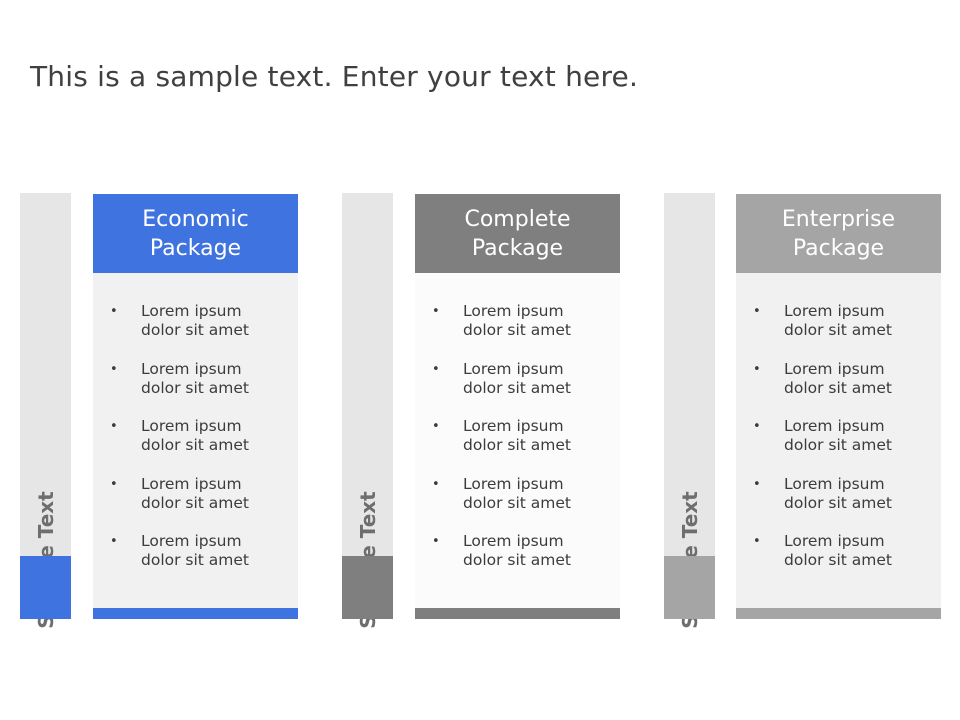  What do you see at coordinates (367, 411) in the screenshot?
I see `side-bar-complete: Sample Text` at bounding box center [367, 411].